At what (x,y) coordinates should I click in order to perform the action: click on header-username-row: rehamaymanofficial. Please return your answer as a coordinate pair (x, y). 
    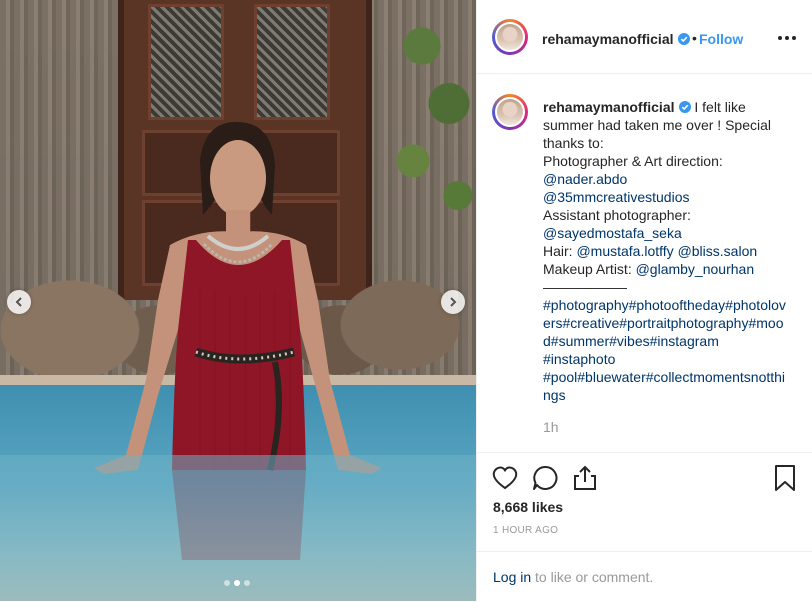
    Looking at the image, I should click on (616, 40).